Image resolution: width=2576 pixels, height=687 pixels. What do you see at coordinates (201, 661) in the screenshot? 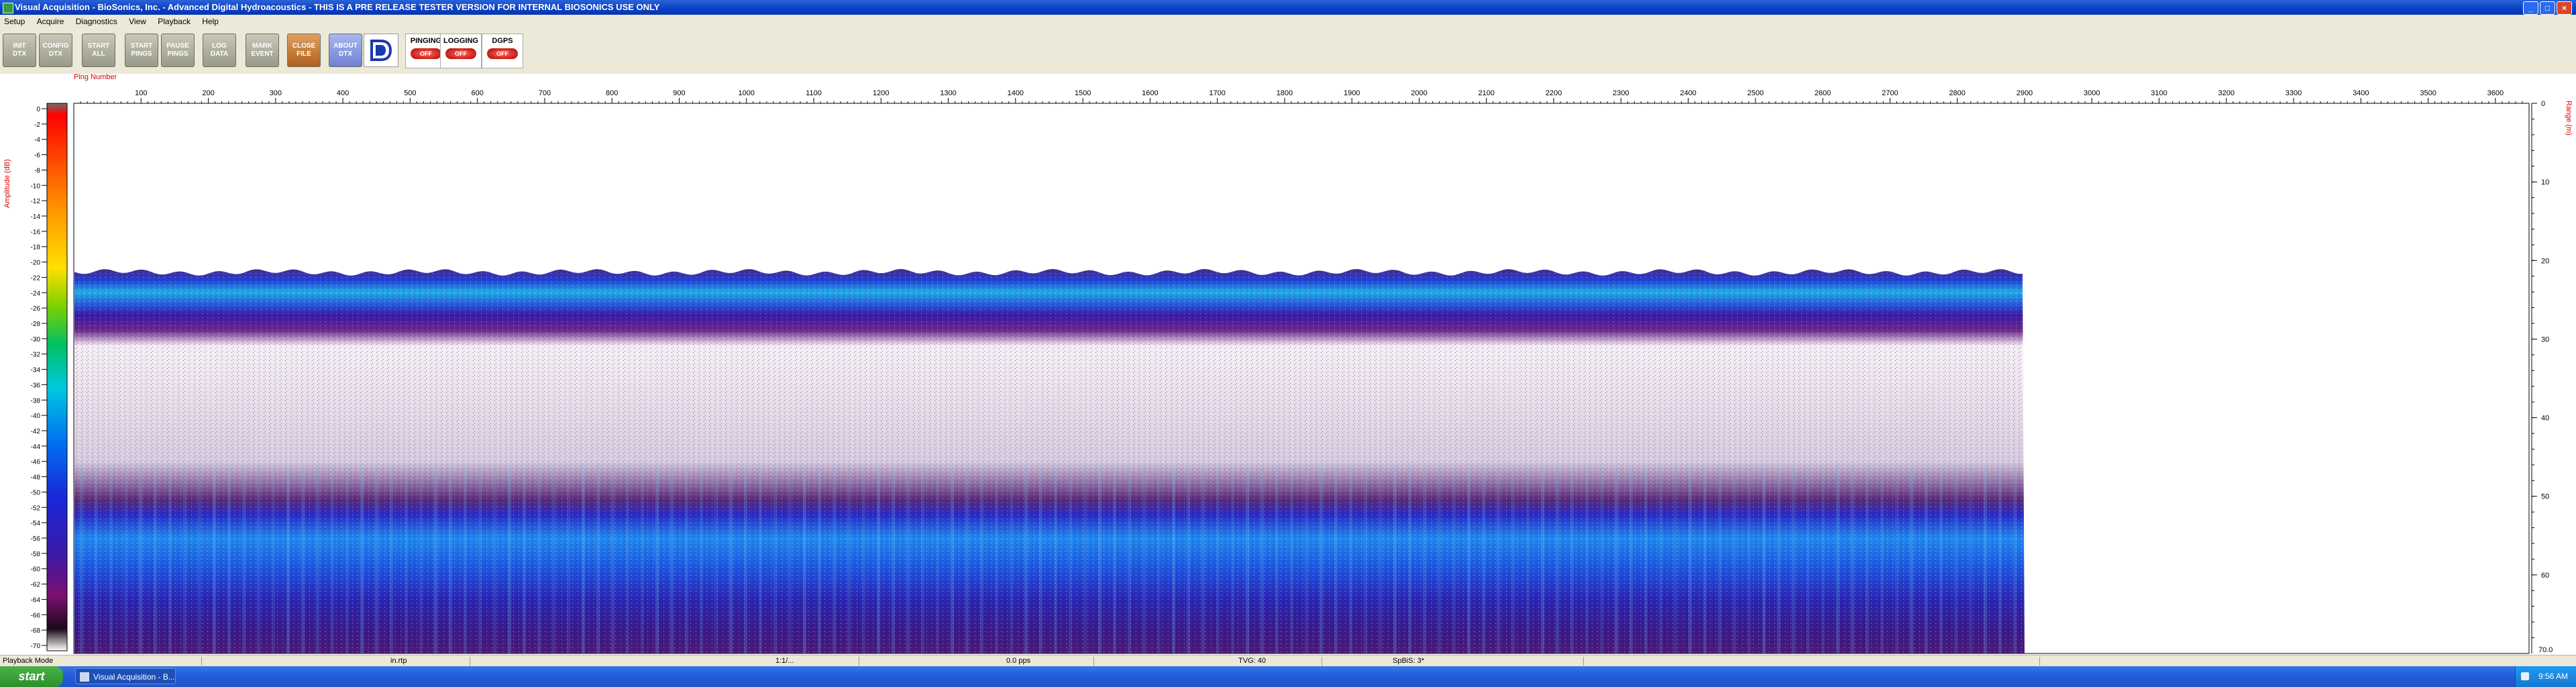
I see `status-divider` at bounding box center [201, 661].